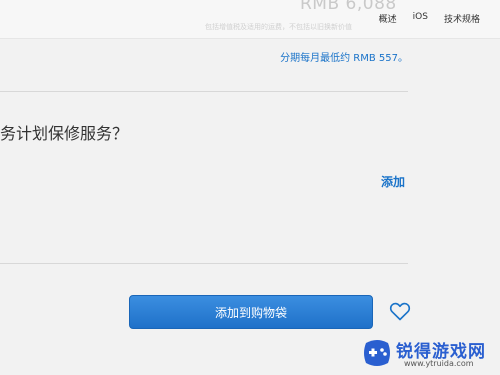 Image resolution: width=500 pixels, height=375 pixels. I want to click on applecare-question: 务计划保修服务？, so click(64, 133).